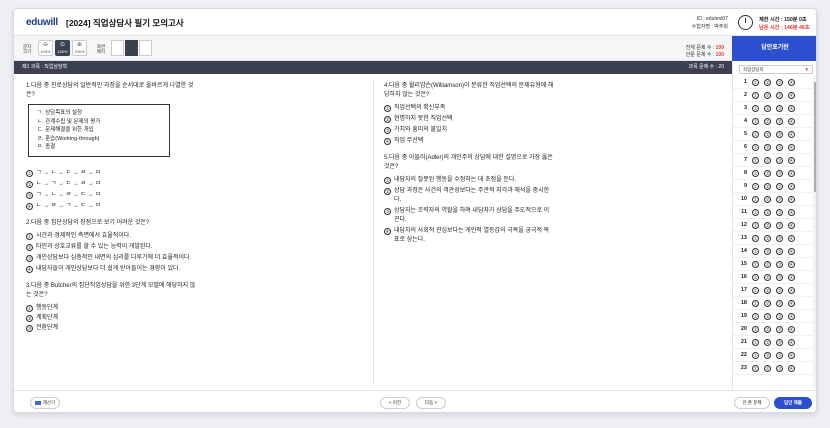  What do you see at coordinates (469, 108) in the screenshot?
I see `question-4-option-1: ① 직업선택의 확신부족` at bounding box center [469, 108].